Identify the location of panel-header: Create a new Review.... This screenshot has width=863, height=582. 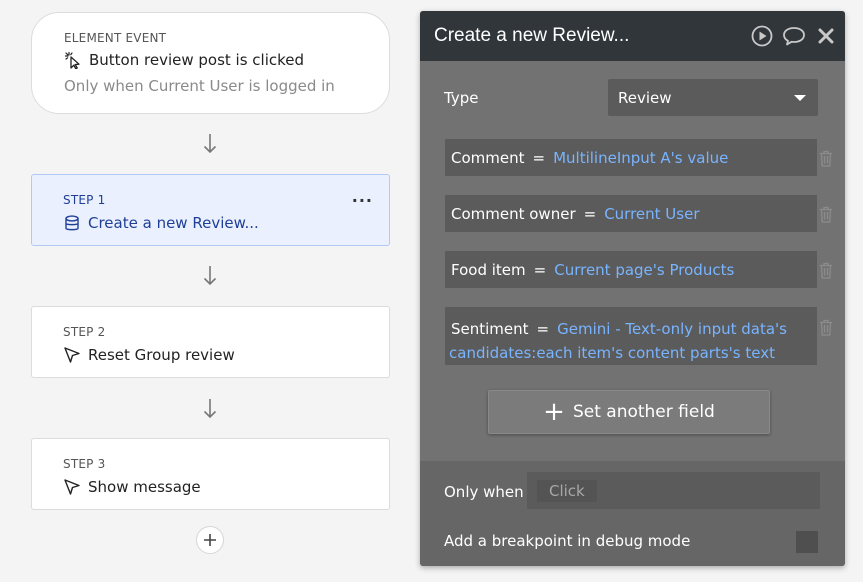
(632, 36).